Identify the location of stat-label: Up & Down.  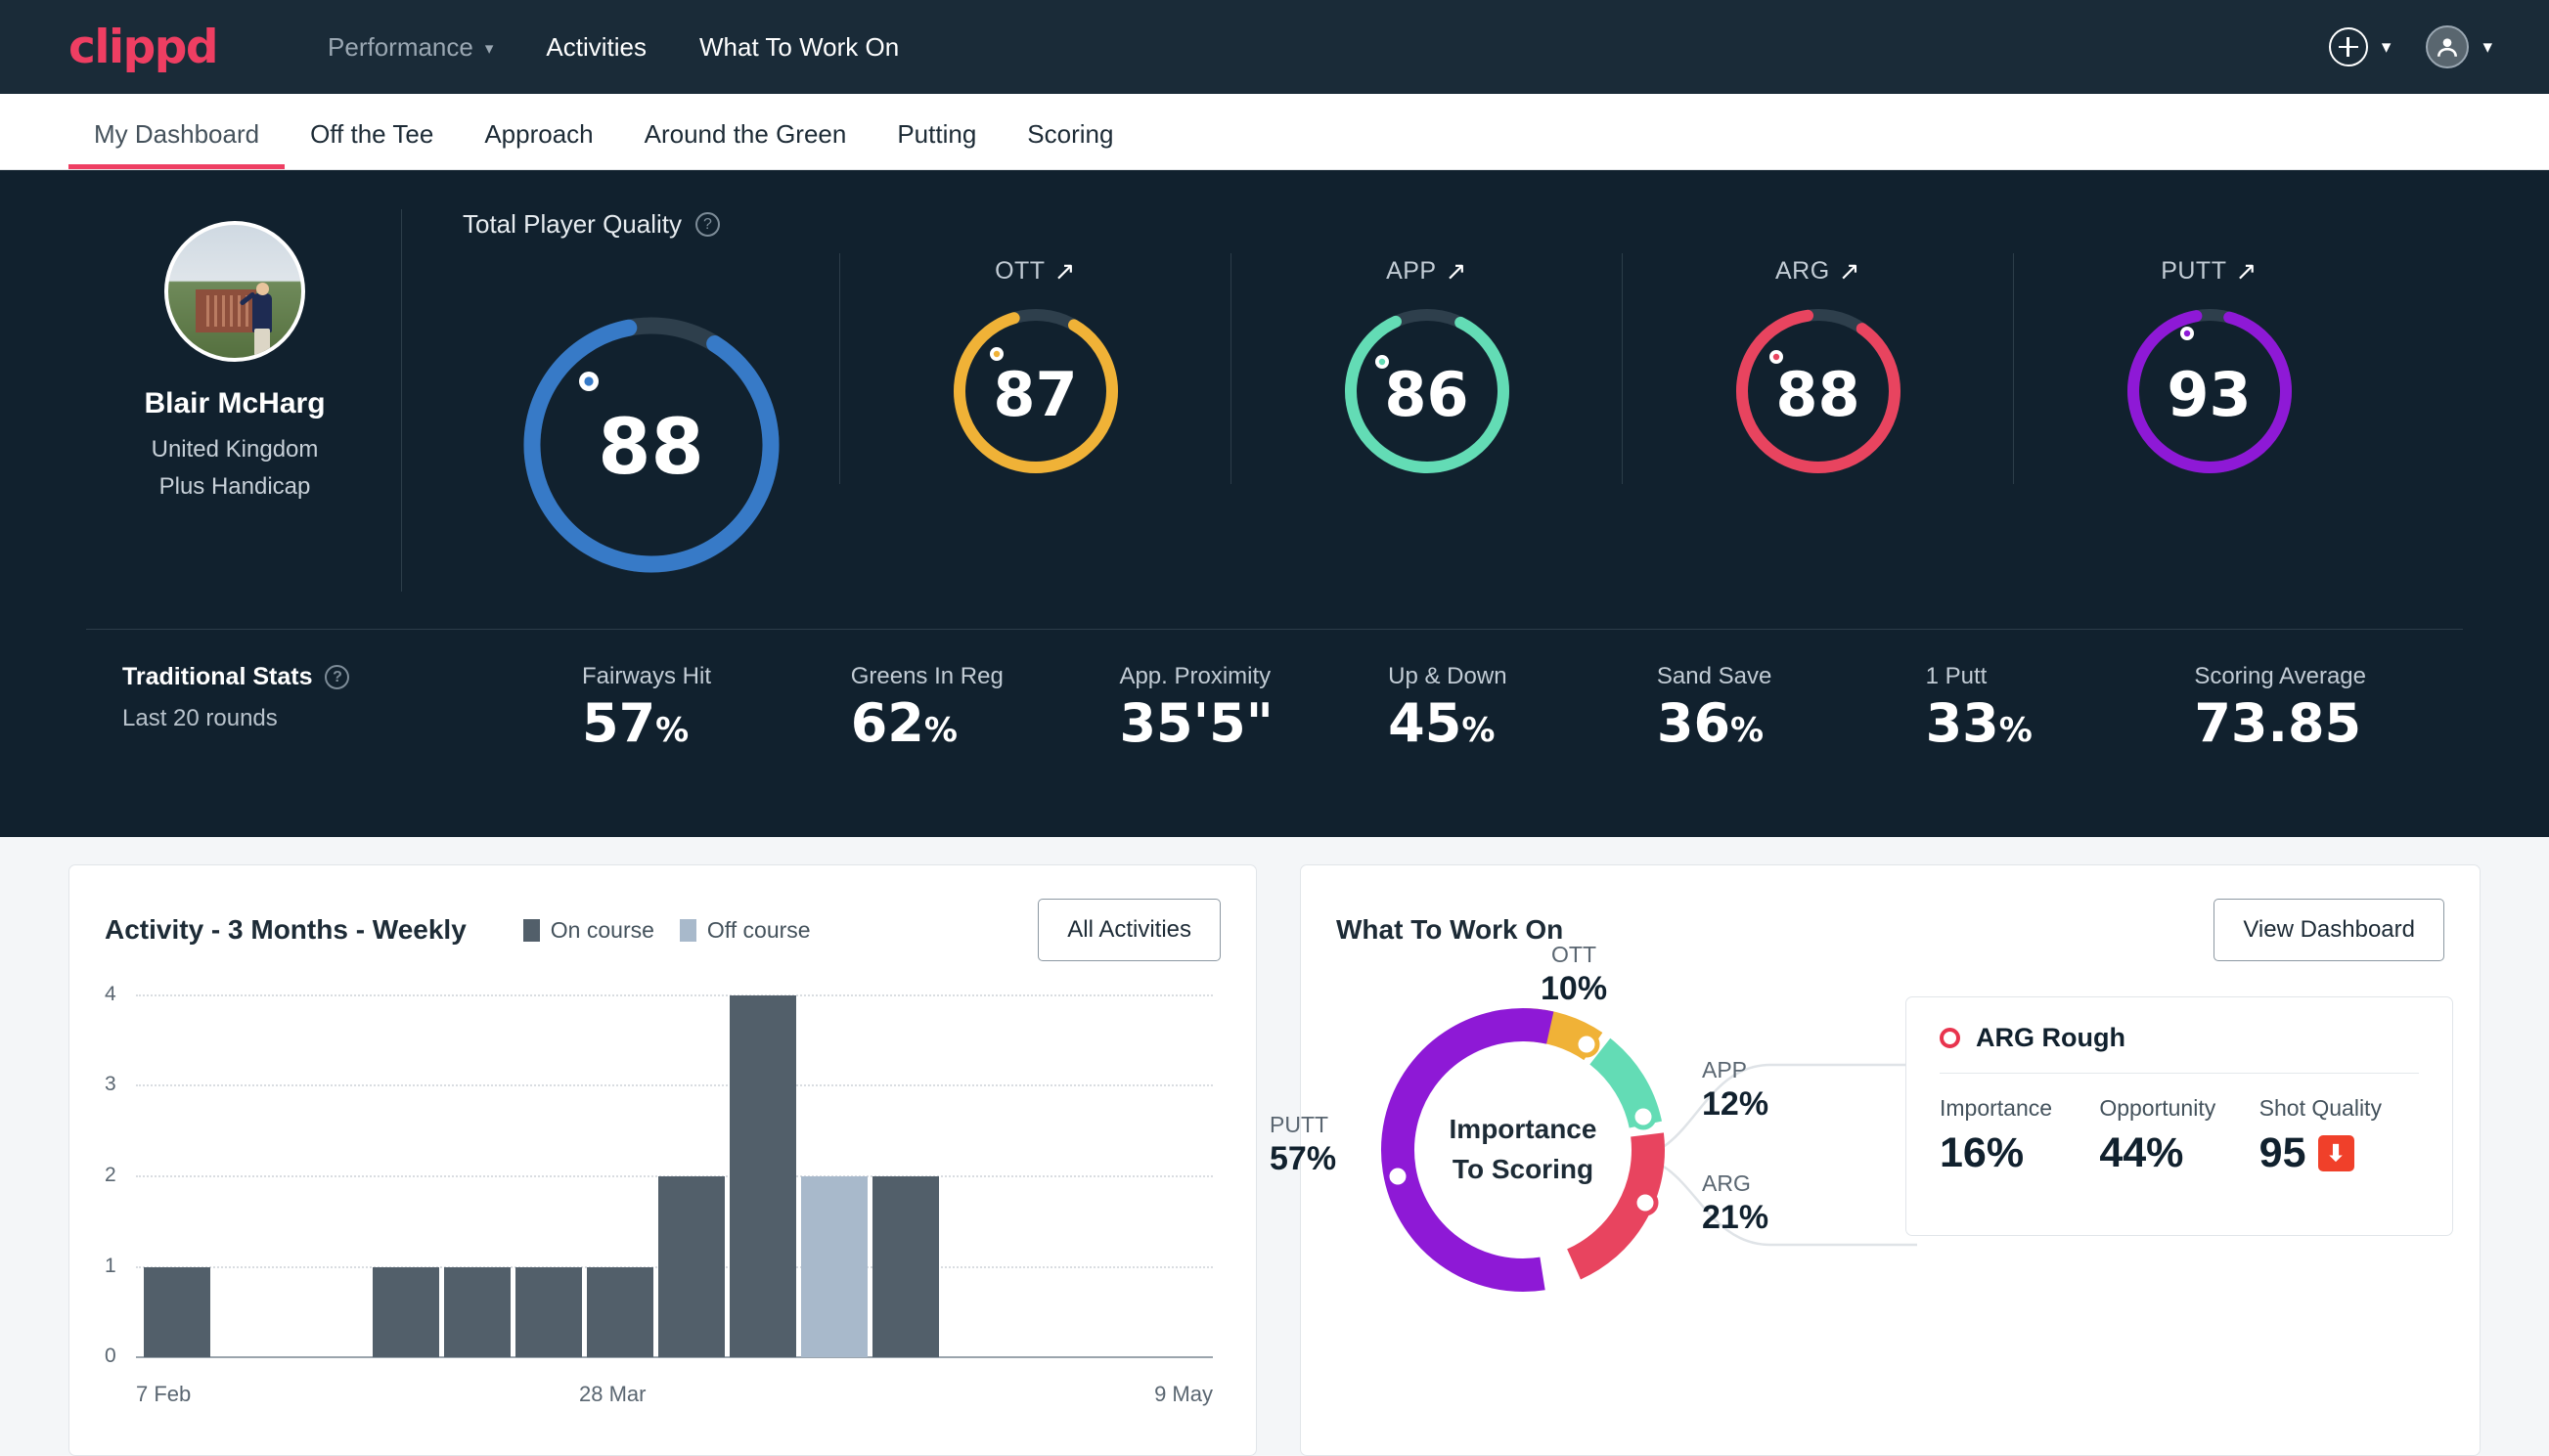
(1447, 676).